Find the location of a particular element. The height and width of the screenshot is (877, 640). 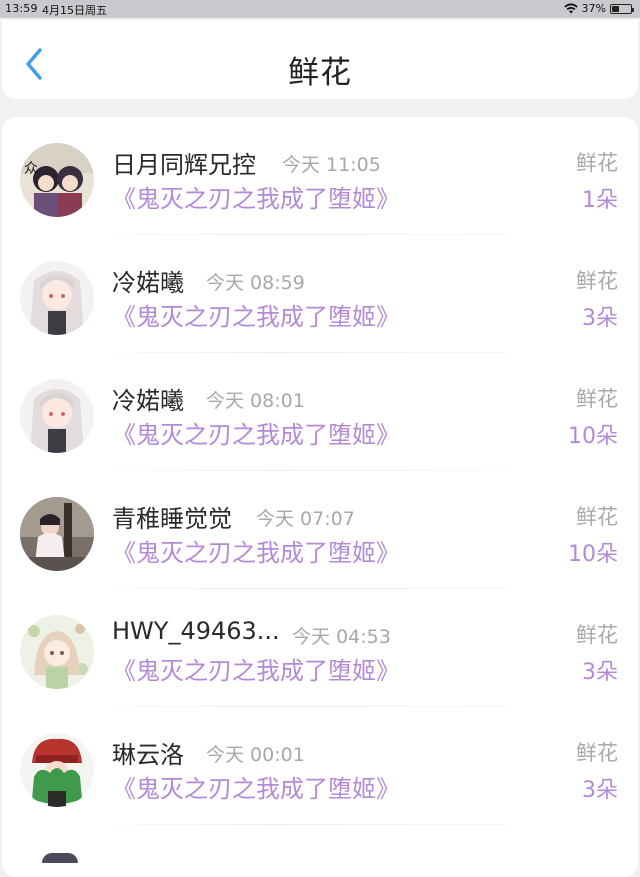

avatar: 众 is located at coordinates (57, 180).